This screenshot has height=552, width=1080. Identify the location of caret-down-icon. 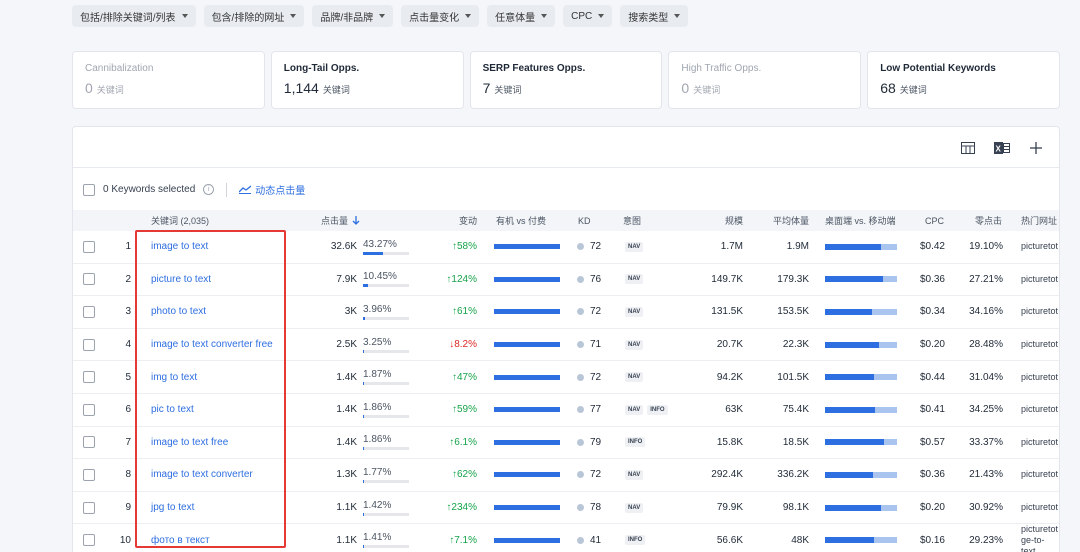
(293, 16).